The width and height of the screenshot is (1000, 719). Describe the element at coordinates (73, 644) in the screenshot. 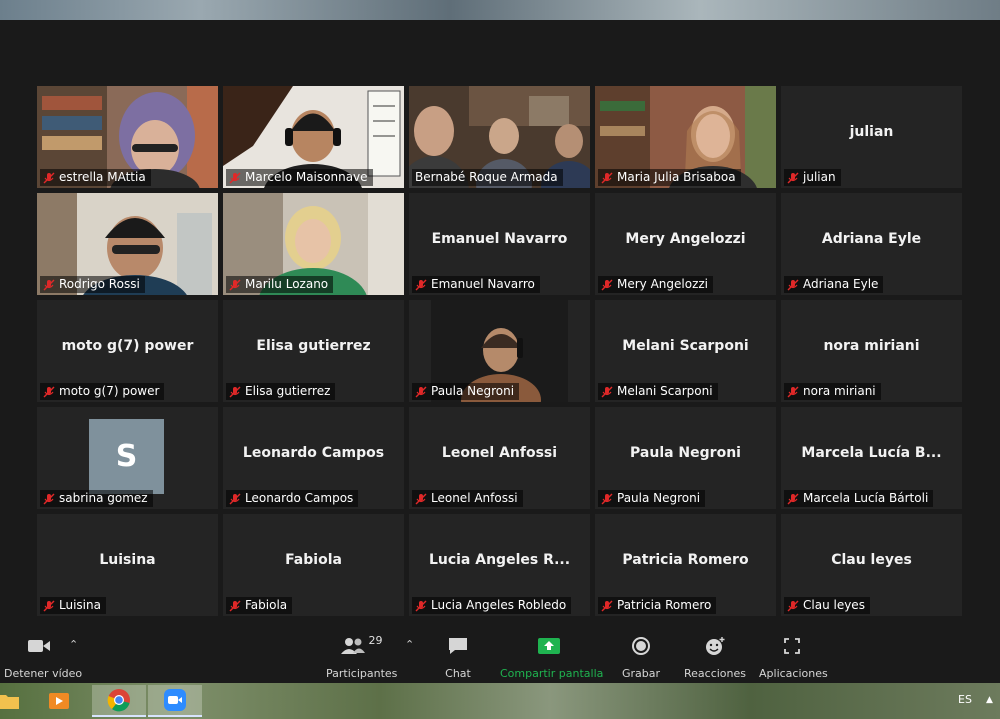

I see `video-options-caret: ⌃` at that location.